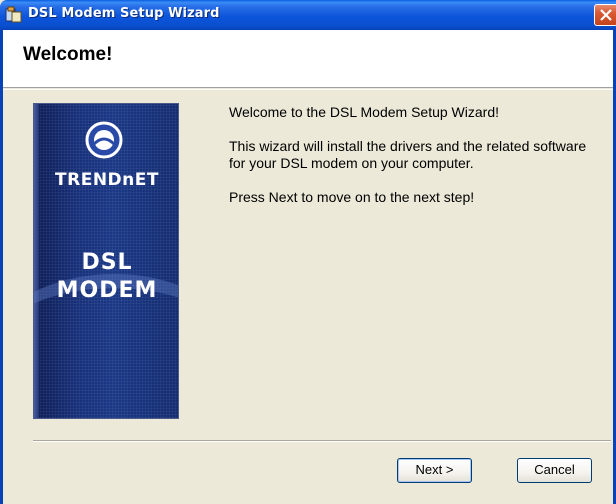  I want to click on wizard-header: Welcome!, so click(308, 59).